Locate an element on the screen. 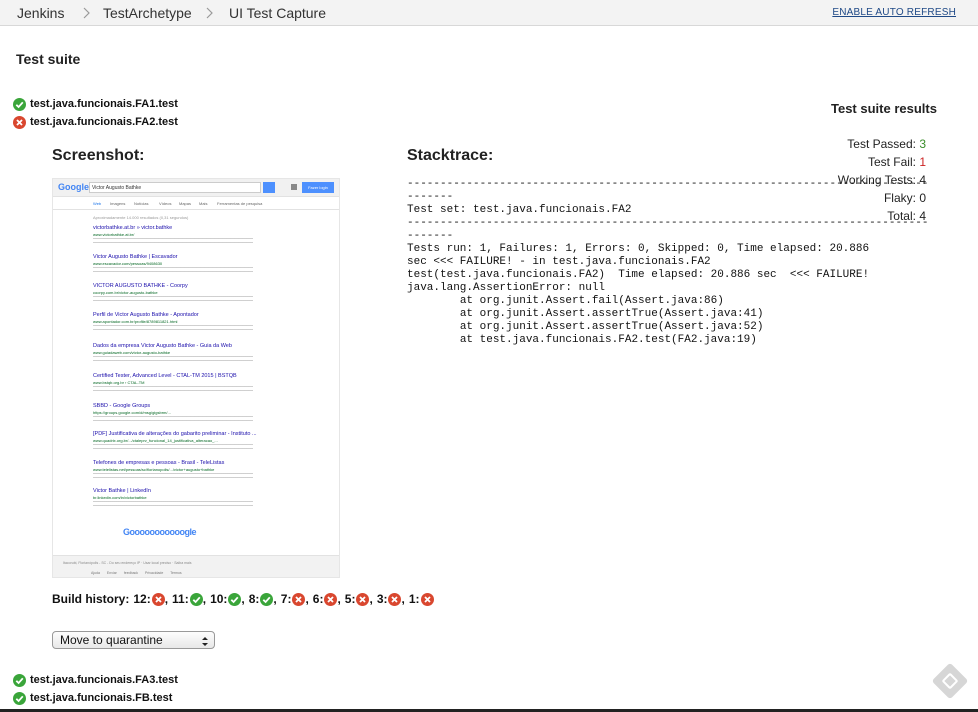 The height and width of the screenshot is (712, 978). thumb-result-title: victorbathke.at.br » victor.bathke is located at coordinates (133, 228).